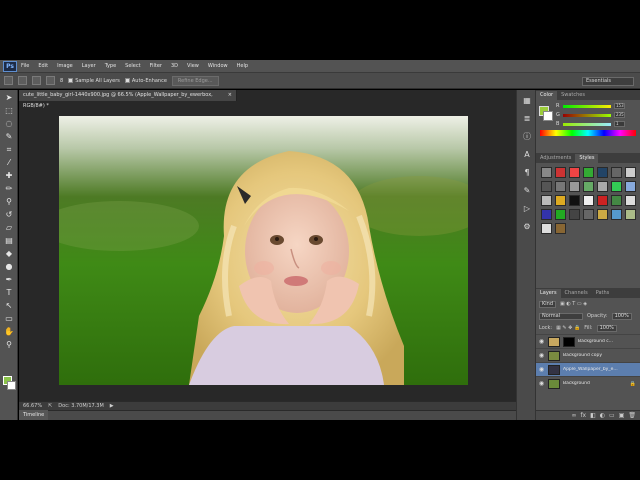  What do you see at coordinates (193, 66) in the screenshot?
I see `menu-view: View` at bounding box center [193, 66].